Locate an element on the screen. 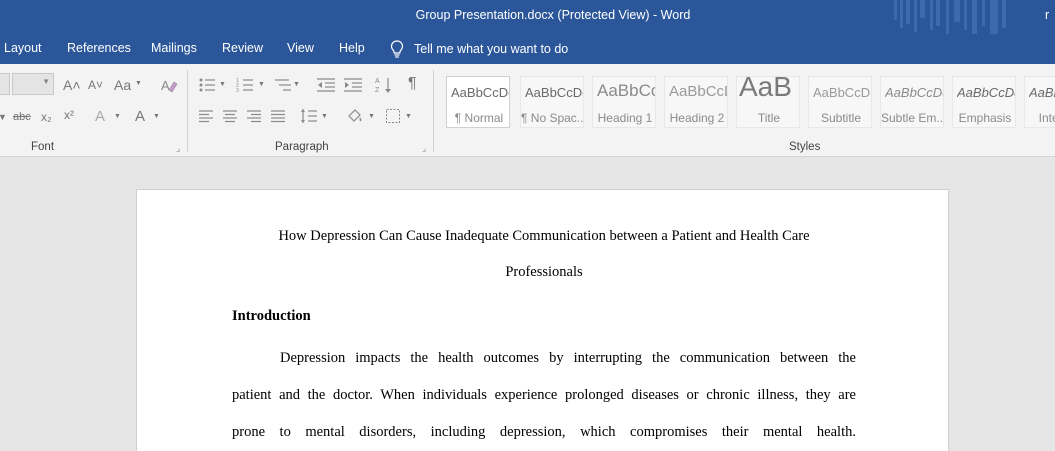 The image size is (1055, 451). strikethrough-button: abc is located at coordinates (22, 117).